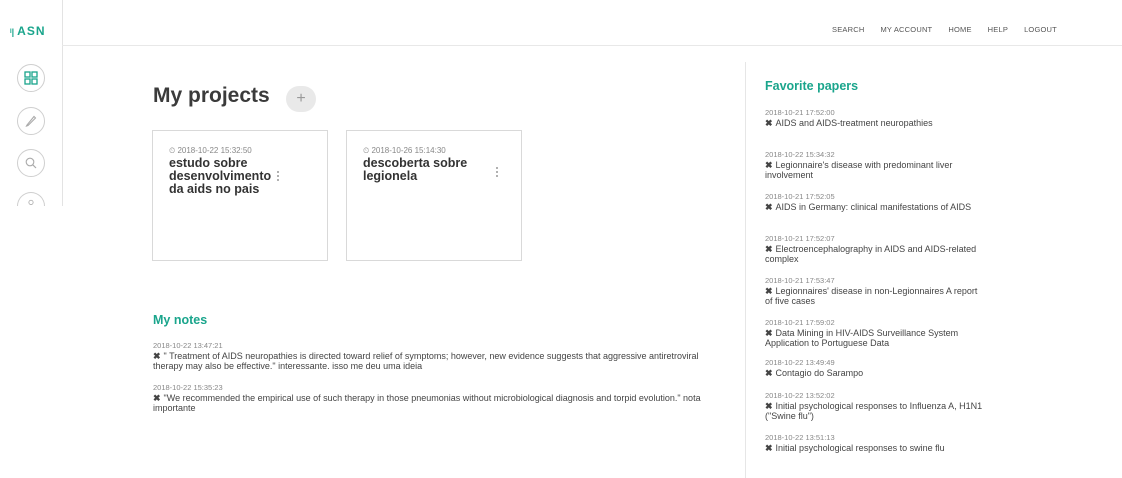 The height and width of the screenshot is (478, 1122). I want to click on favorite-title: Contagio do Sarampo, so click(820, 373).